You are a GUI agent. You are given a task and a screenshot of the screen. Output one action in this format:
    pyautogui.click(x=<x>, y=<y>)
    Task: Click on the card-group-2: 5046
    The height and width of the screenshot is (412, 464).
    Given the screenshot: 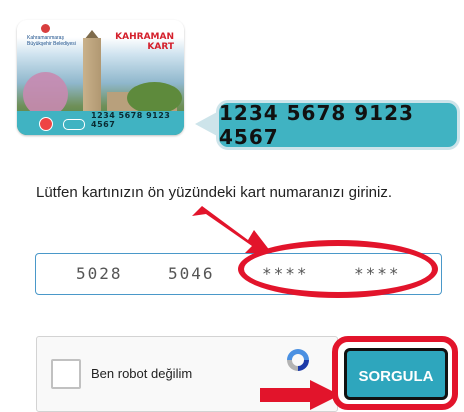 What is the action you would take?
    pyautogui.click(x=191, y=273)
    